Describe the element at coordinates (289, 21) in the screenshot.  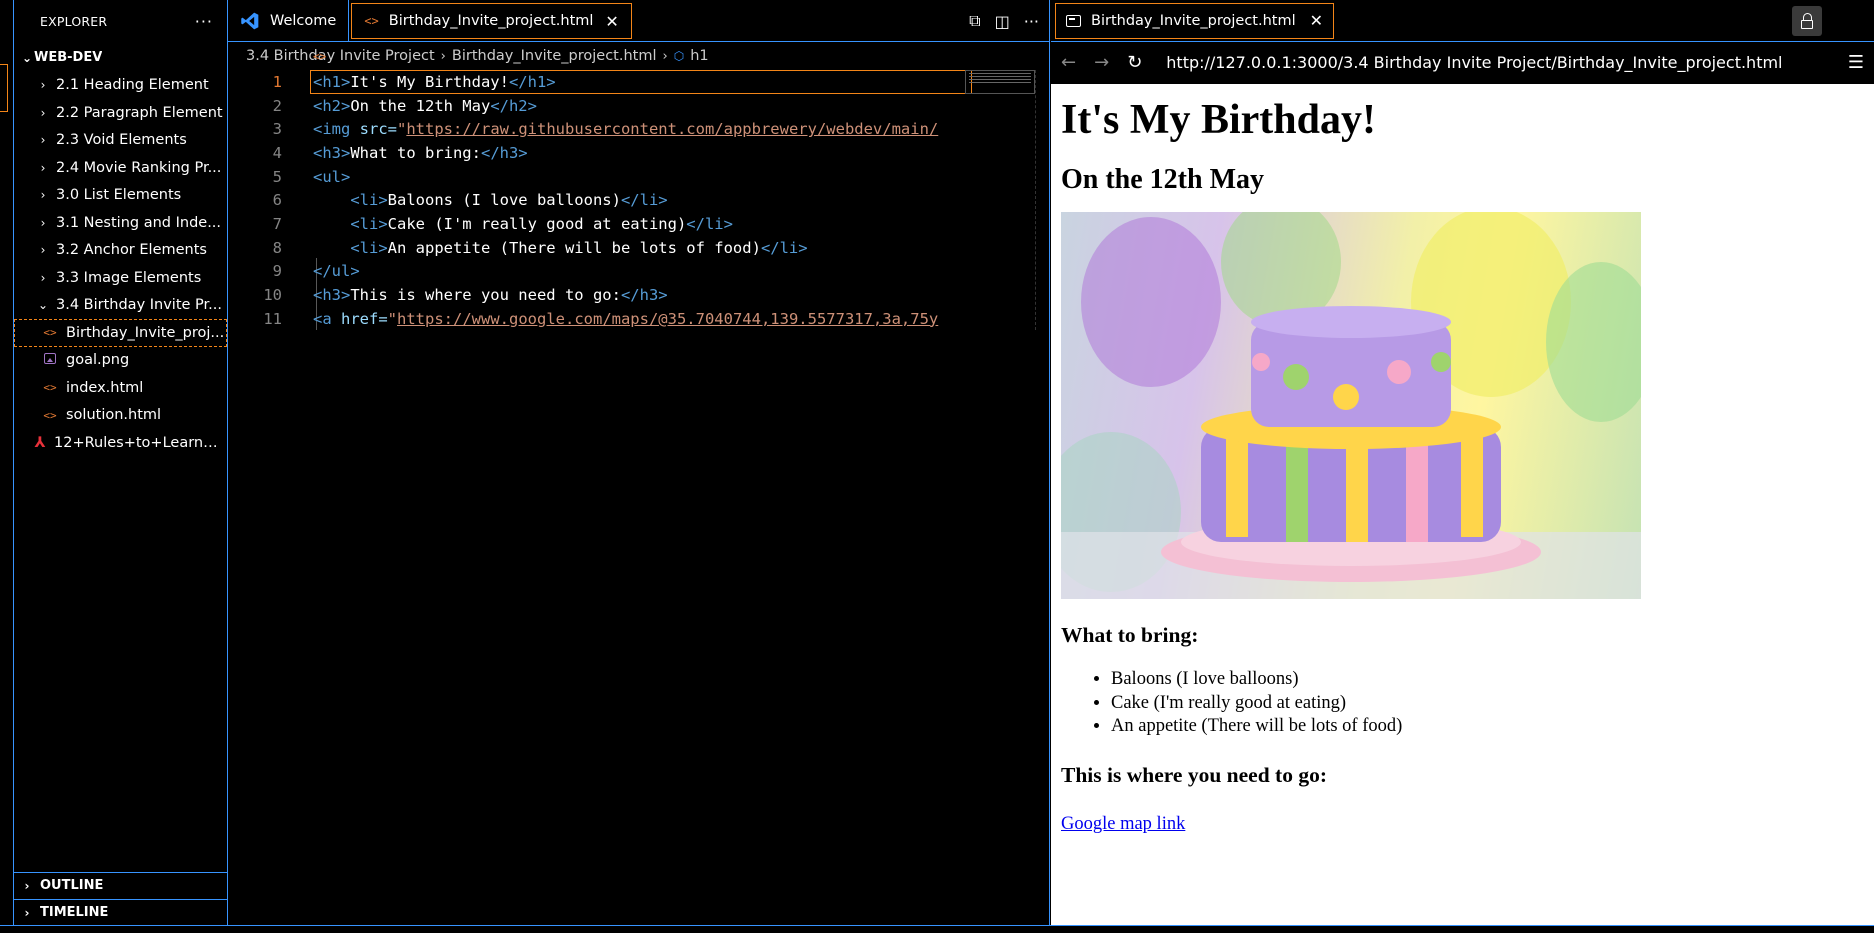
I see `tab-welcome: Welcome` at that location.